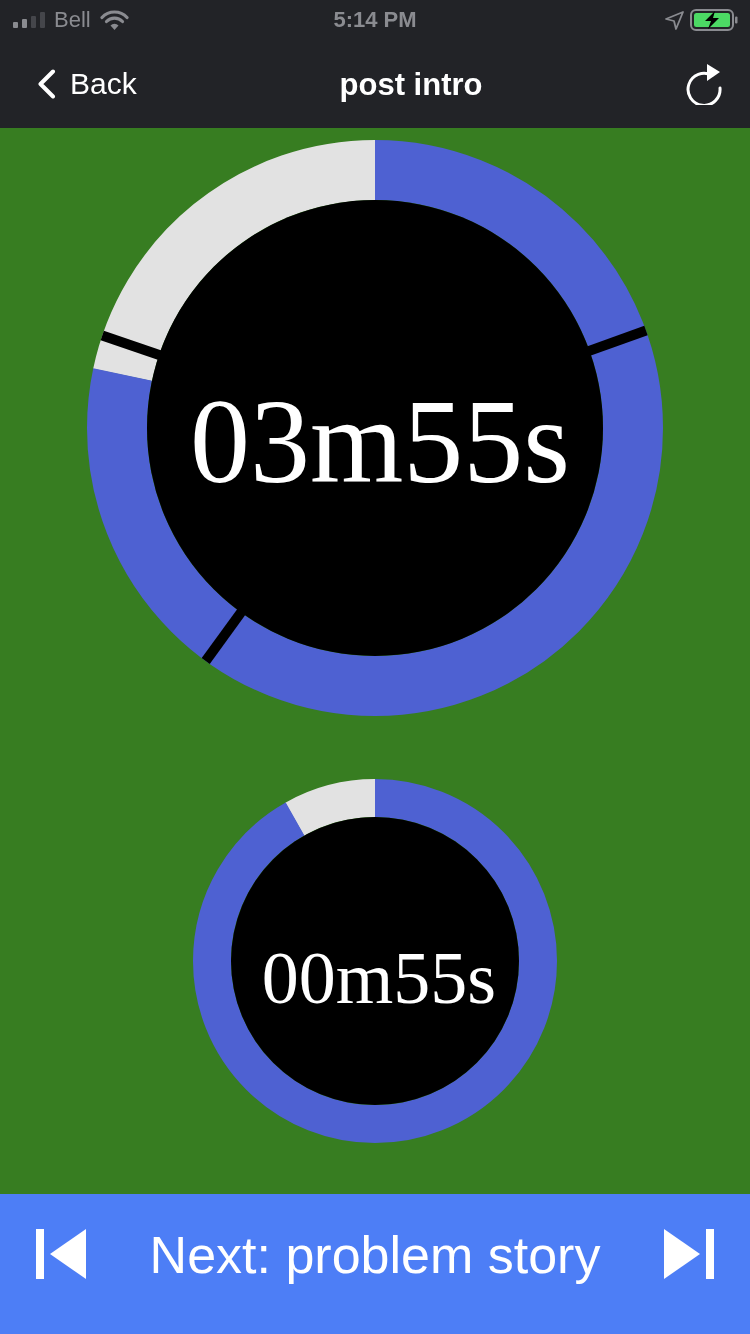  I want to click on location-arrow-icon, so click(674, 20).